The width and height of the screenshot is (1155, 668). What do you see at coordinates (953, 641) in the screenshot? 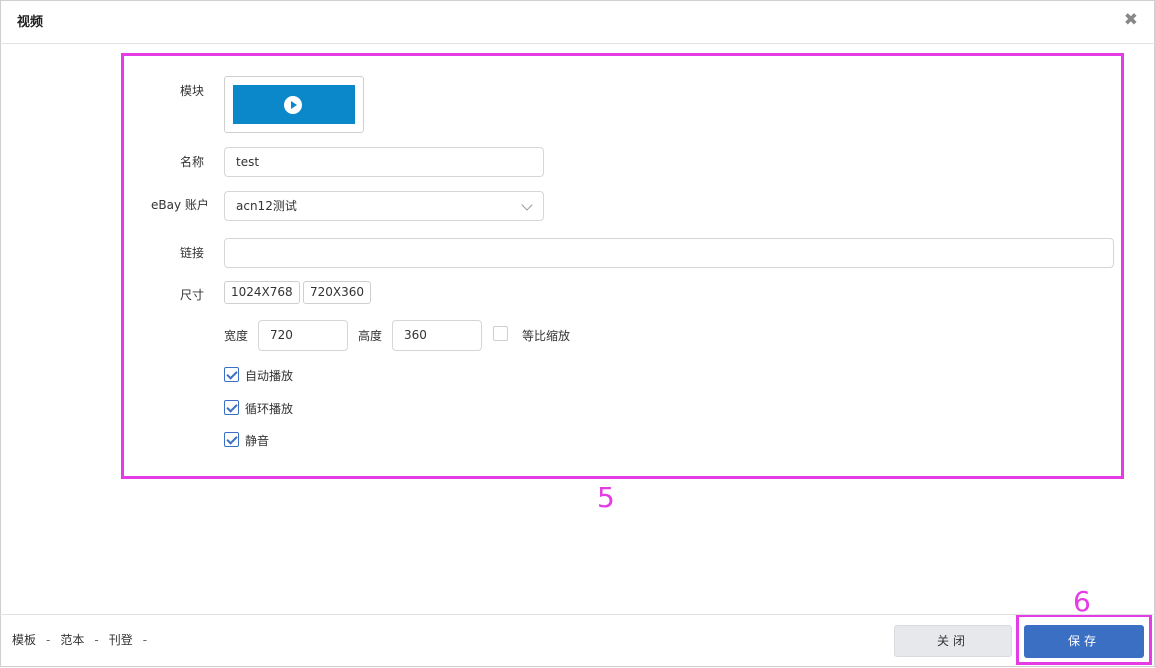
I see `close-button: 关闭` at bounding box center [953, 641].